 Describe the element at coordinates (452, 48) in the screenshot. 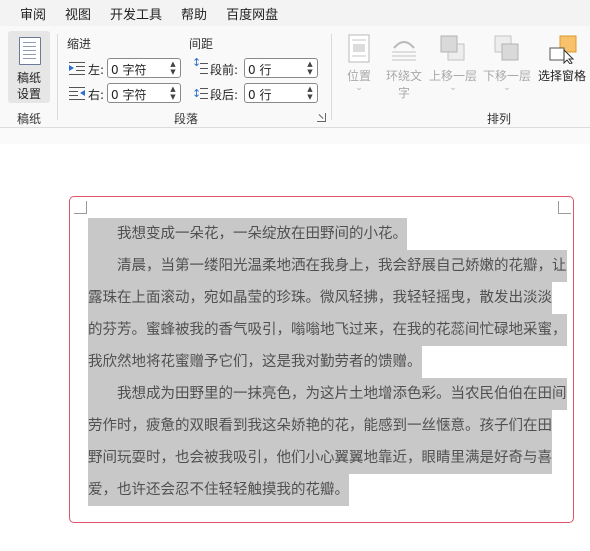

I see `bring-forward-icon` at that location.